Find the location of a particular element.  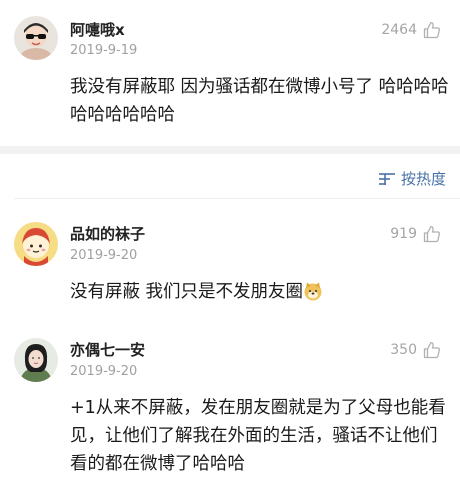

like-count: 350 is located at coordinates (403, 350).